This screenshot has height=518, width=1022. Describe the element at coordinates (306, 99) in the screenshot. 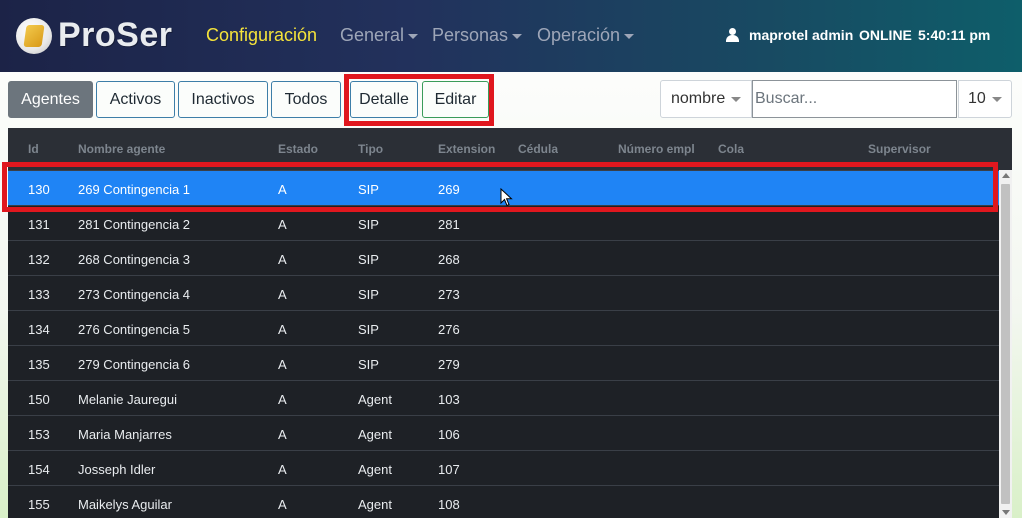

I see `filter-todos-button: Todos` at that location.